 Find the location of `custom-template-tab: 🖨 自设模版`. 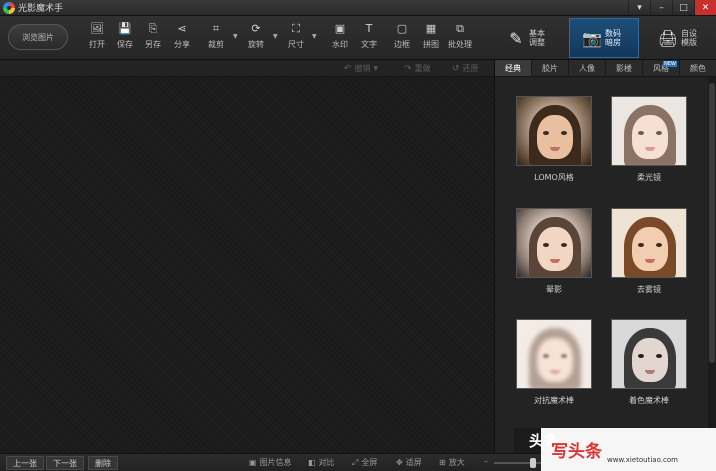

custom-template-tab: 🖨 自设模版 is located at coordinates (686, 38).